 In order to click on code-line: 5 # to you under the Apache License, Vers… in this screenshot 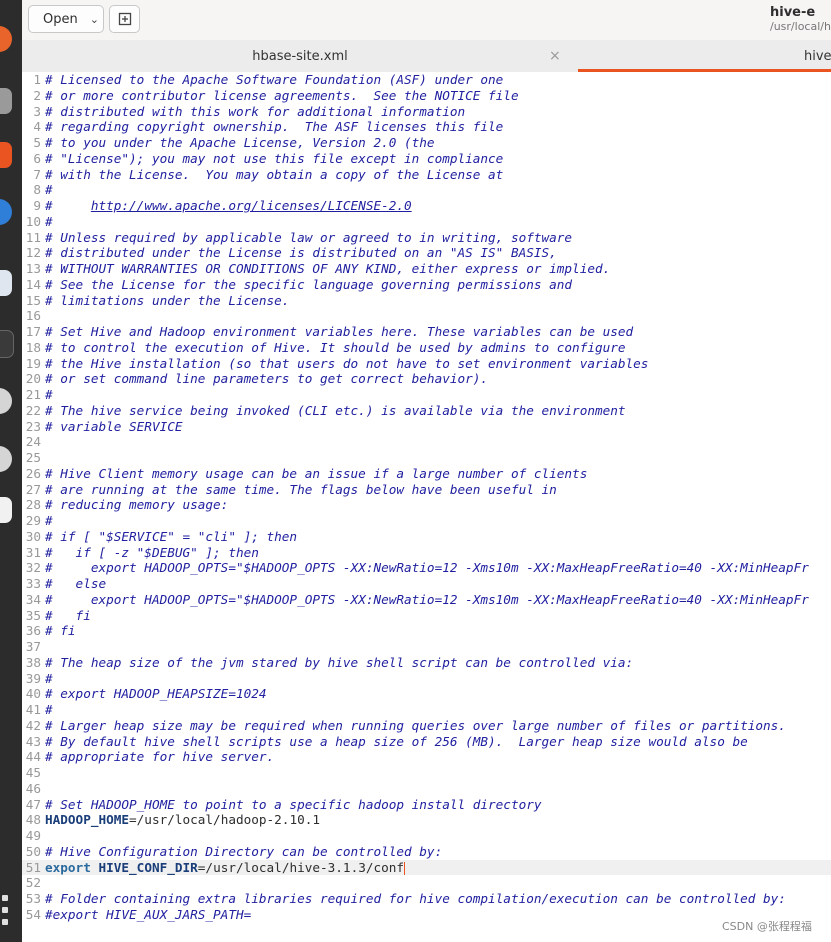, I will do `click(228, 143)`.